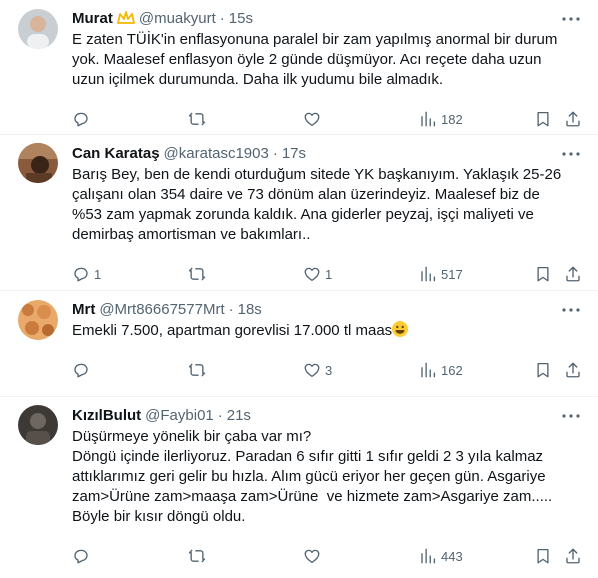 The width and height of the screenshot is (598, 578). What do you see at coordinates (250, 309) in the screenshot?
I see `timestamp: 18s` at bounding box center [250, 309].